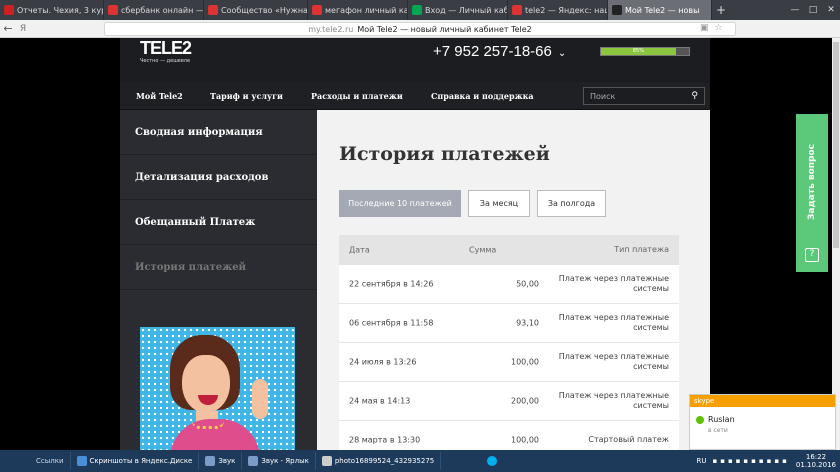 The height and width of the screenshot is (472, 840). What do you see at coordinates (831, 10) in the screenshot?
I see `close-button: ✕` at bounding box center [831, 10].